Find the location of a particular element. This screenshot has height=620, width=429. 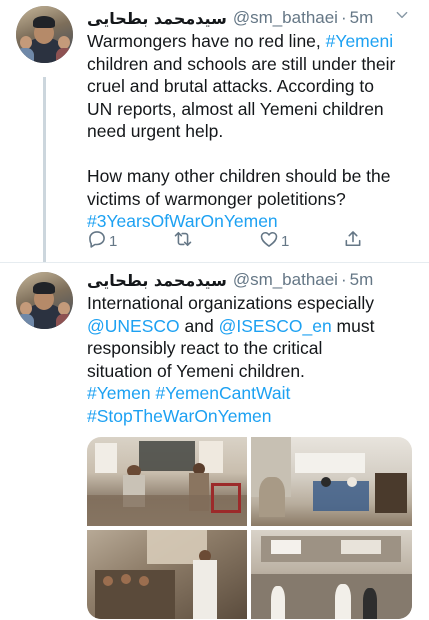

hashtag-link: #YemenCantWait is located at coordinates (222, 393).